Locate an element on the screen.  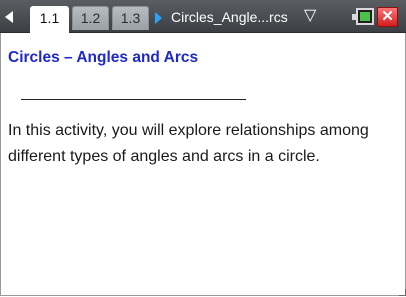
battery-icon is located at coordinates (363, 16).